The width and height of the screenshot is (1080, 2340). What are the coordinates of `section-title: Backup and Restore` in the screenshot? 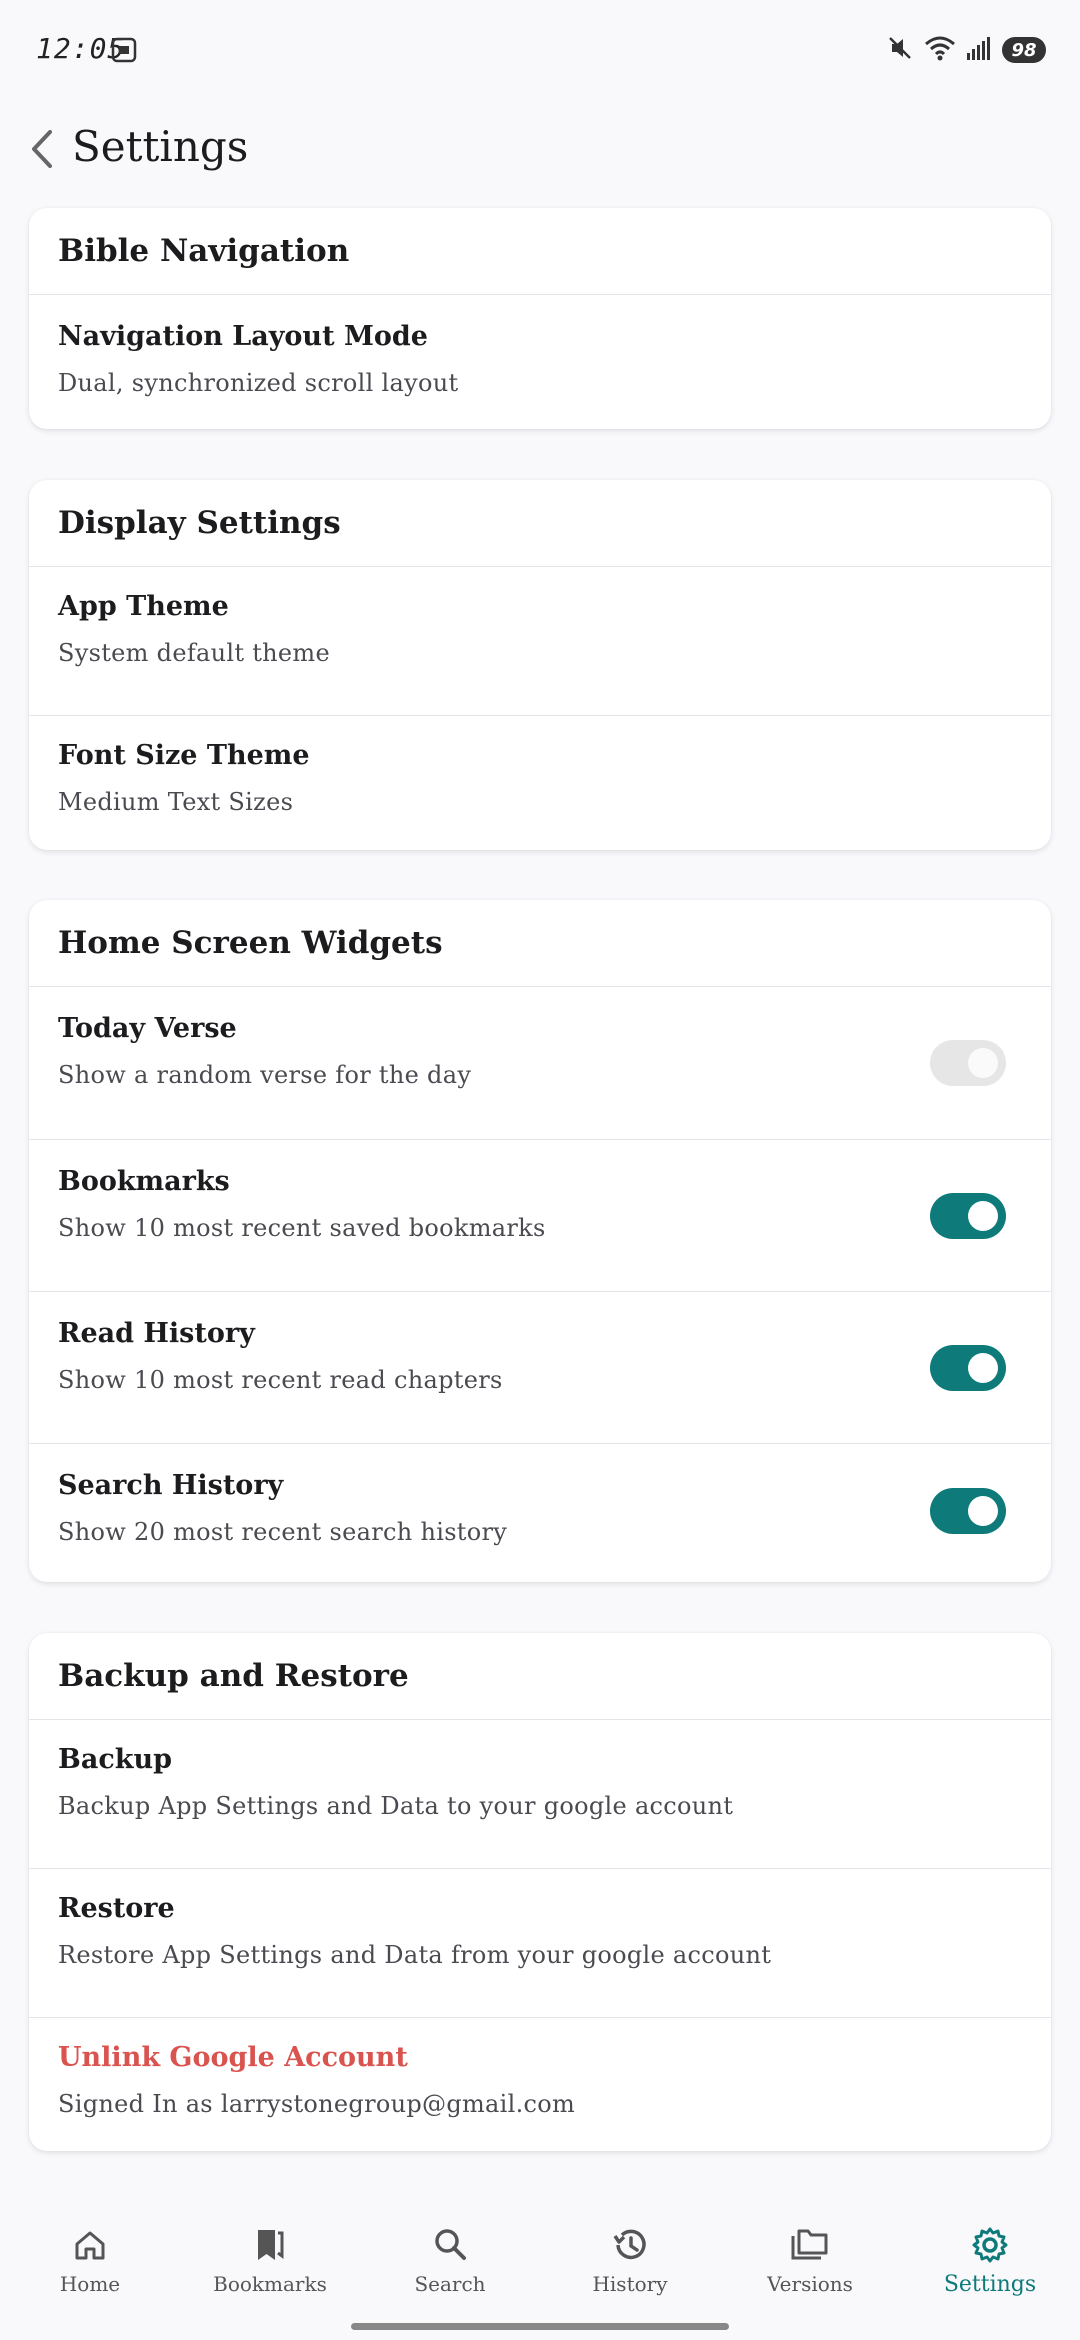 It's located at (540, 1676).